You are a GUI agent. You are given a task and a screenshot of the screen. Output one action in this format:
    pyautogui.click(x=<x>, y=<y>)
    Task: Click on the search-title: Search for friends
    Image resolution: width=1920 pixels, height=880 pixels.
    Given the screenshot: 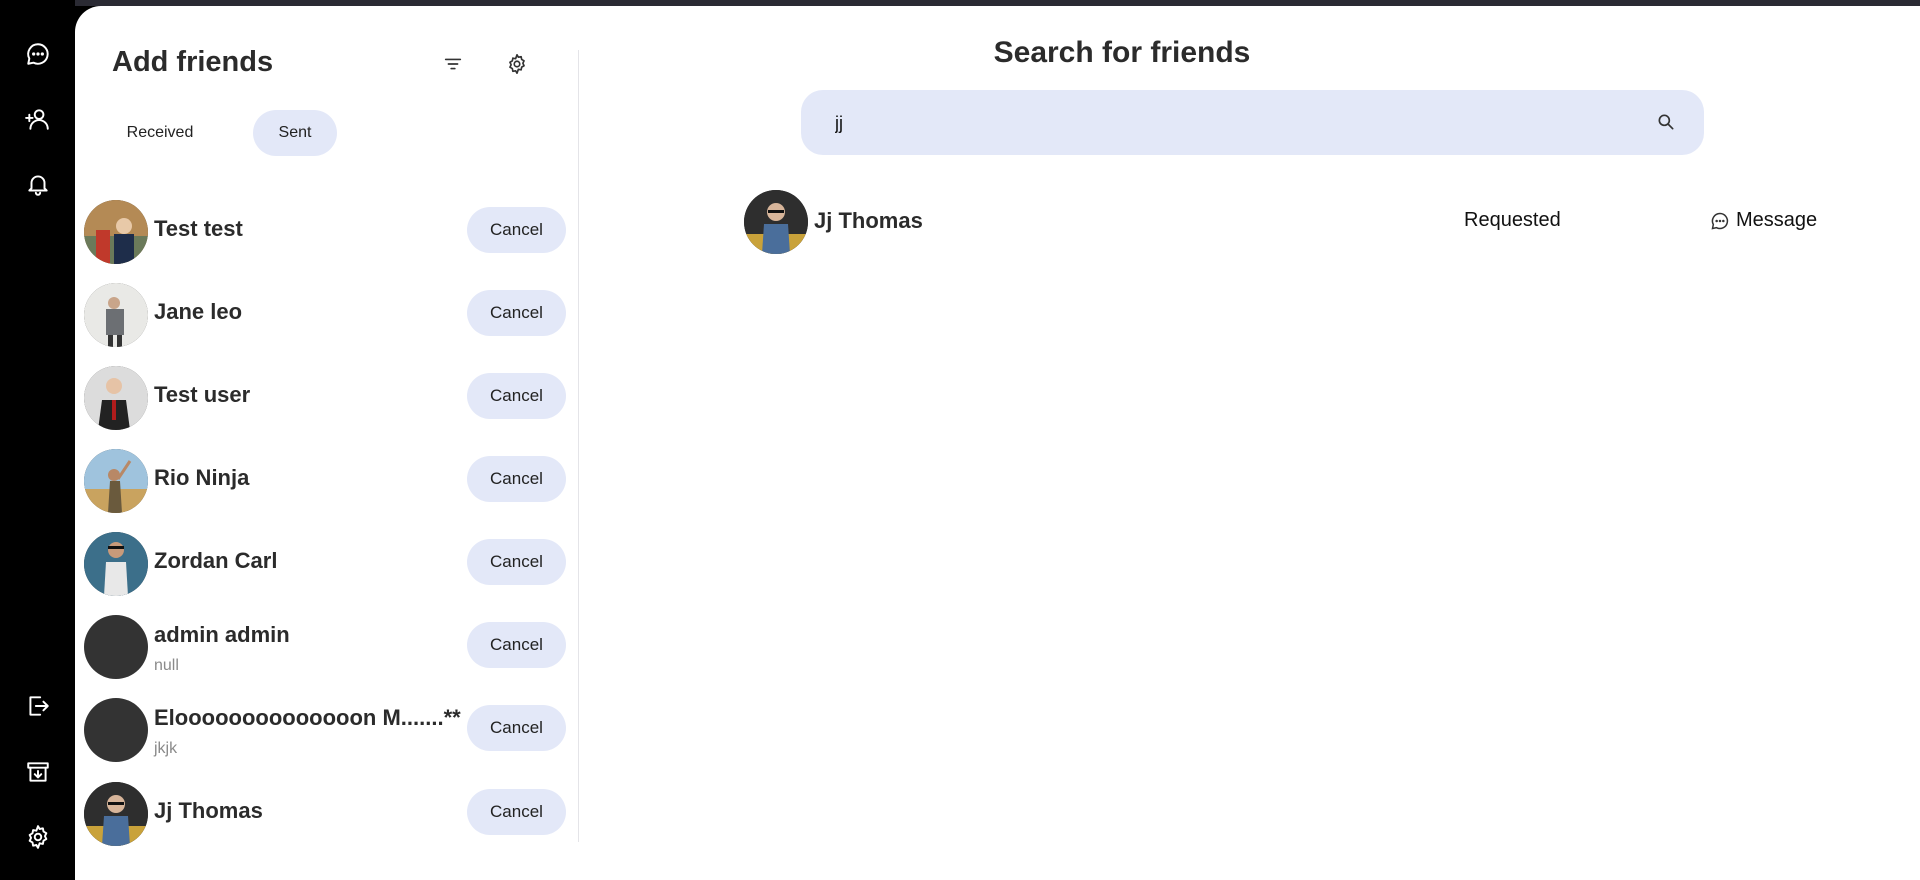 What is the action you would take?
    pyautogui.click(x=1122, y=52)
    